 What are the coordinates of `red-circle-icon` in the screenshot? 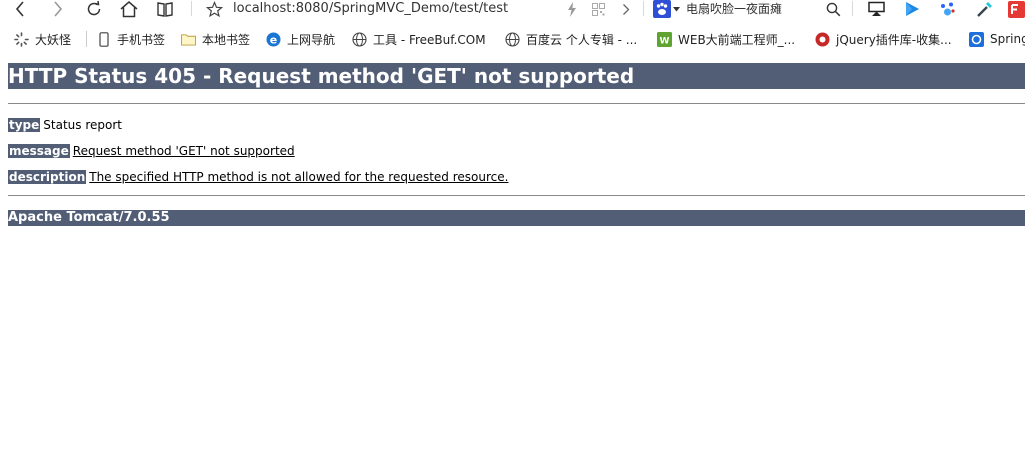 It's located at (822, 39).